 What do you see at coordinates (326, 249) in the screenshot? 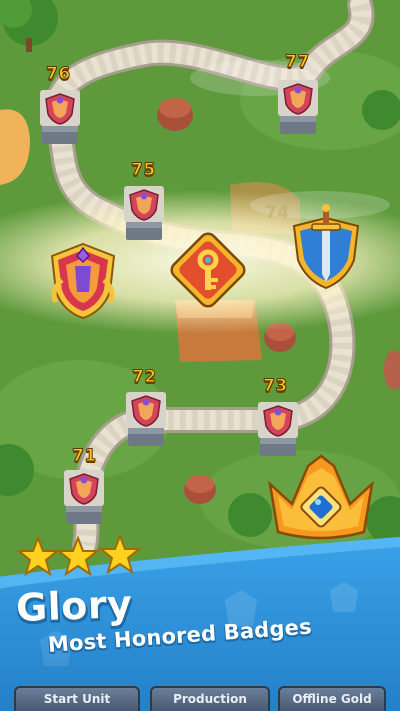
I see `sword-shield-badge-icon` at bounding box center [326, 249].